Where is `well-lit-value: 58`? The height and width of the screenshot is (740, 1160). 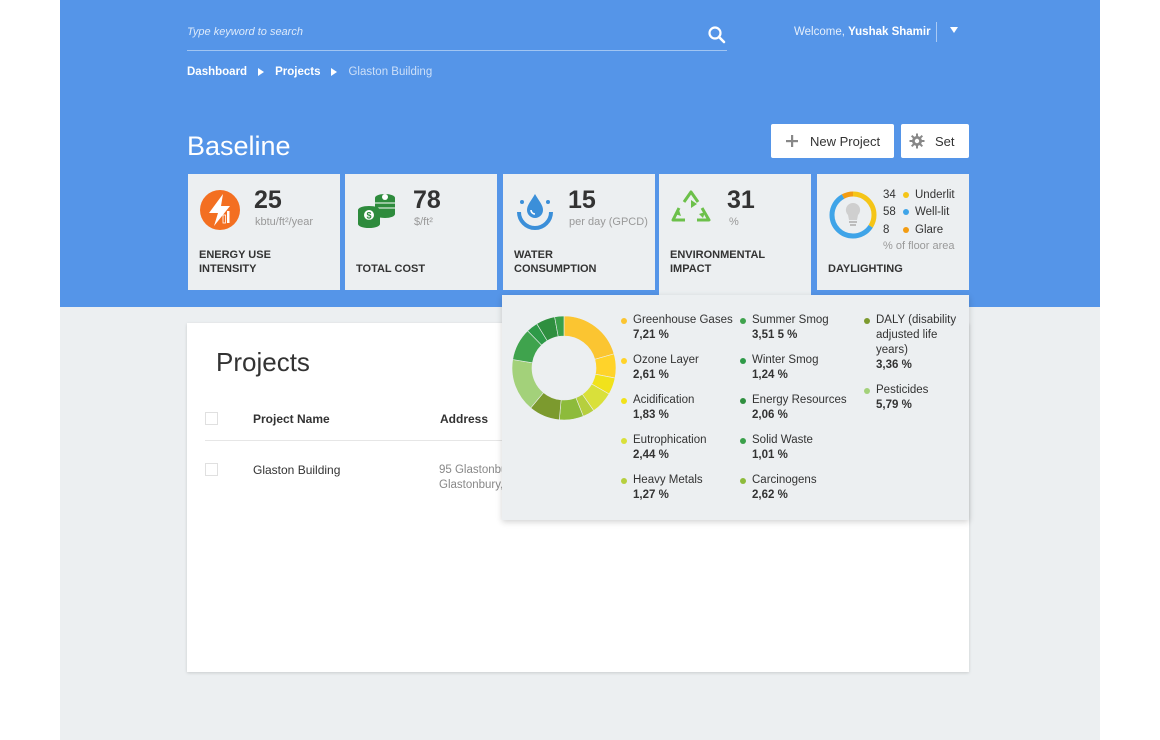
well-lit-value: 58 is located at coordinates (889, 212).